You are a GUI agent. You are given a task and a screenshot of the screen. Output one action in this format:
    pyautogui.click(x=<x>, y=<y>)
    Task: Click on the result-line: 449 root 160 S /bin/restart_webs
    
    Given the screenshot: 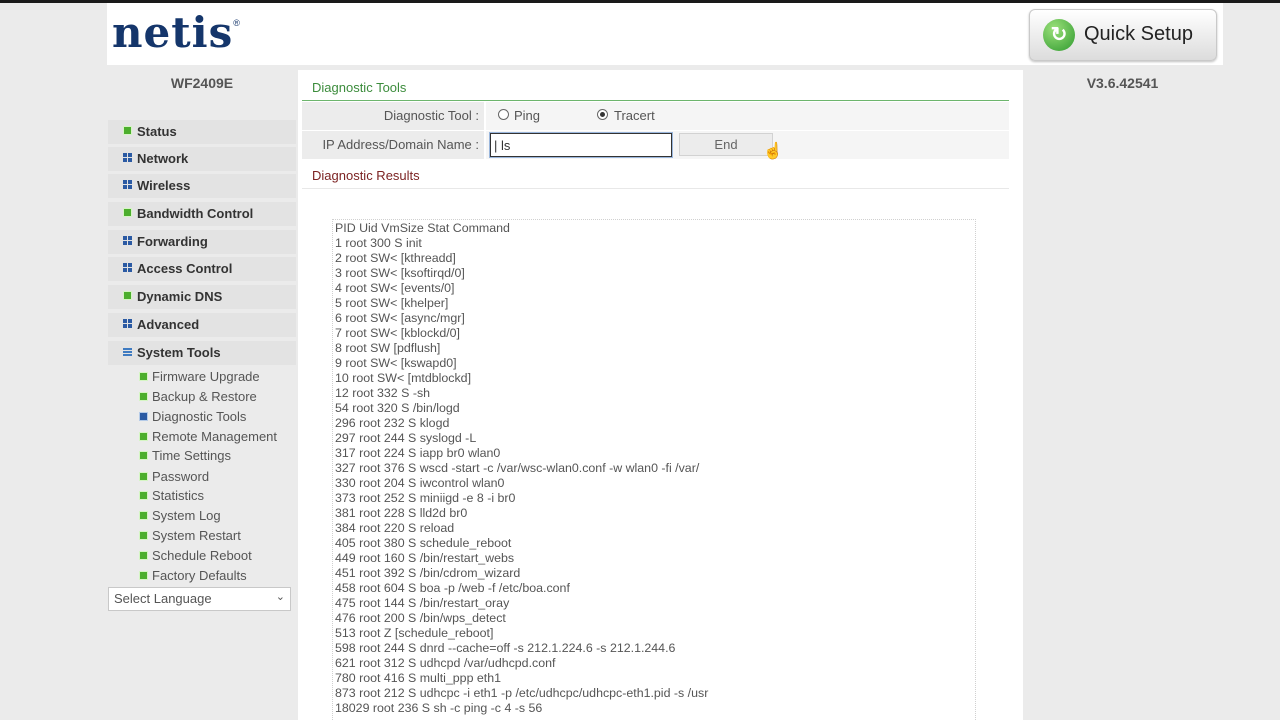 What is the action you would take?
    pyautogui.click(x=425, y=558)
    